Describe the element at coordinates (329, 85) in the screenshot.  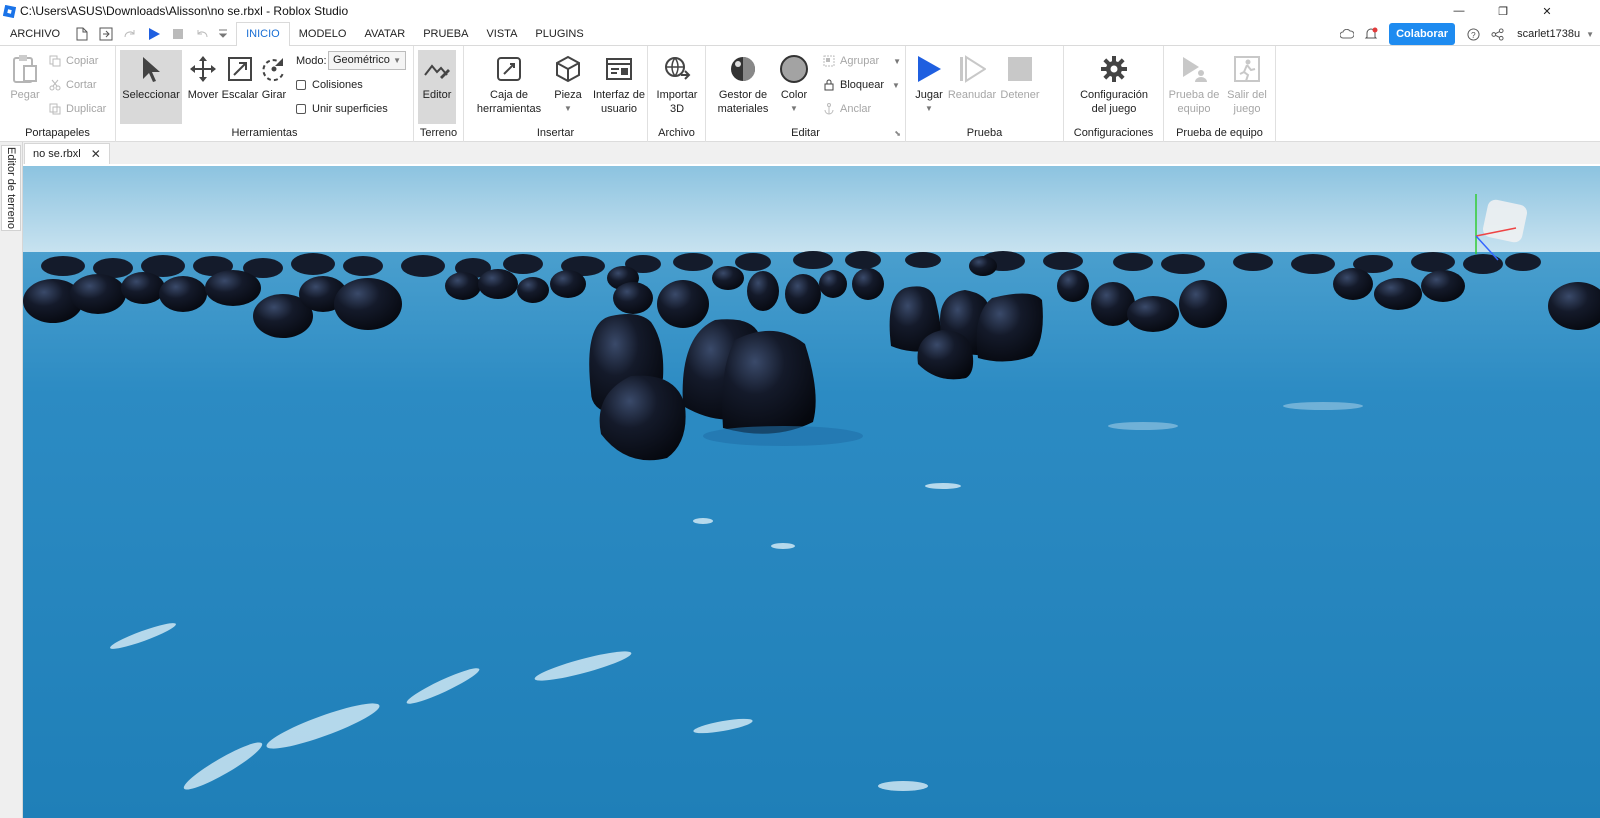
I see `collisions-checkbox: Colisiones` at that location.